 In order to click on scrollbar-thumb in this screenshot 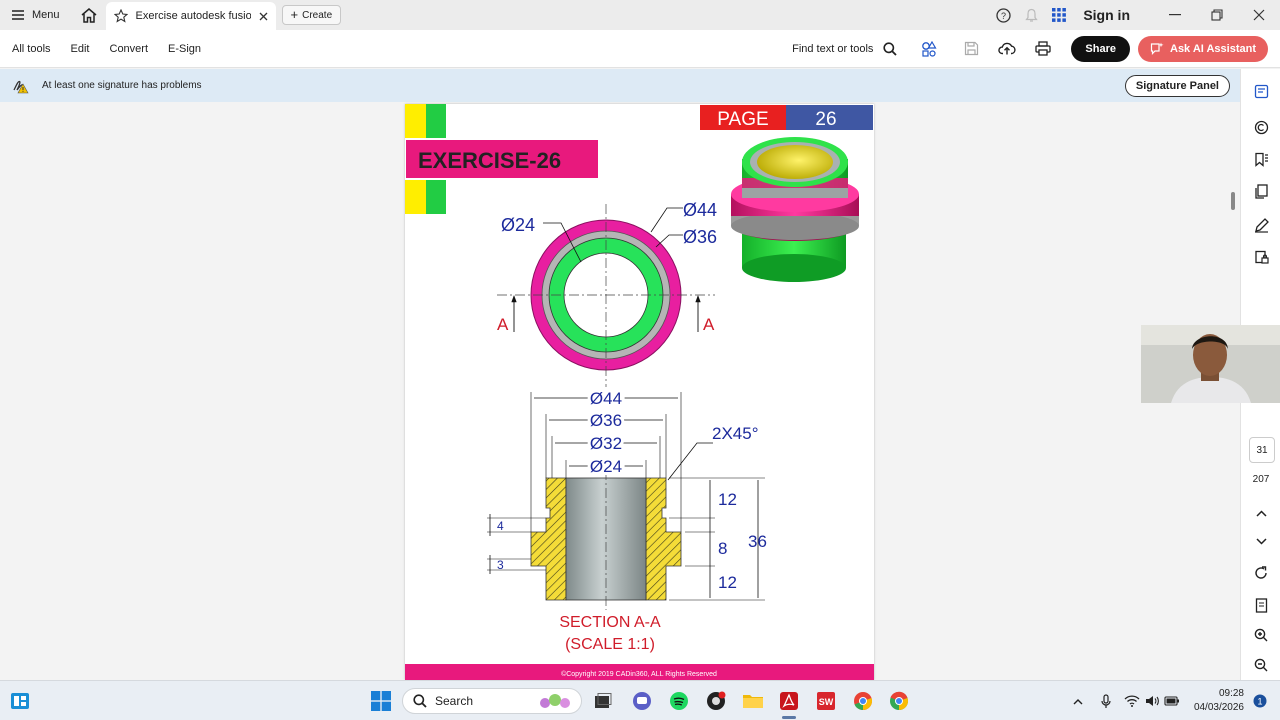, I will do `click(1233, 201)`.